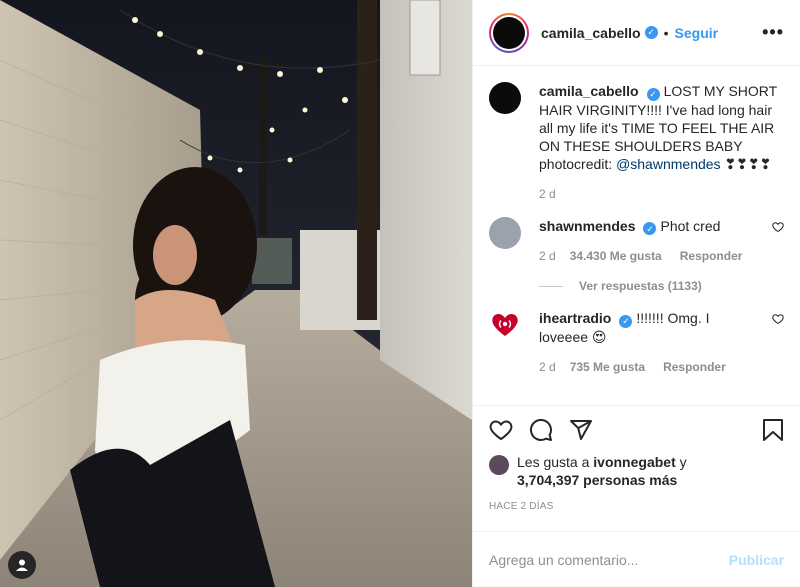 The image size is (800, 587). What do you see at coordinates (505, 98) in the screenshot?
I see `caption-avatar` at bounding box center [505, 98].